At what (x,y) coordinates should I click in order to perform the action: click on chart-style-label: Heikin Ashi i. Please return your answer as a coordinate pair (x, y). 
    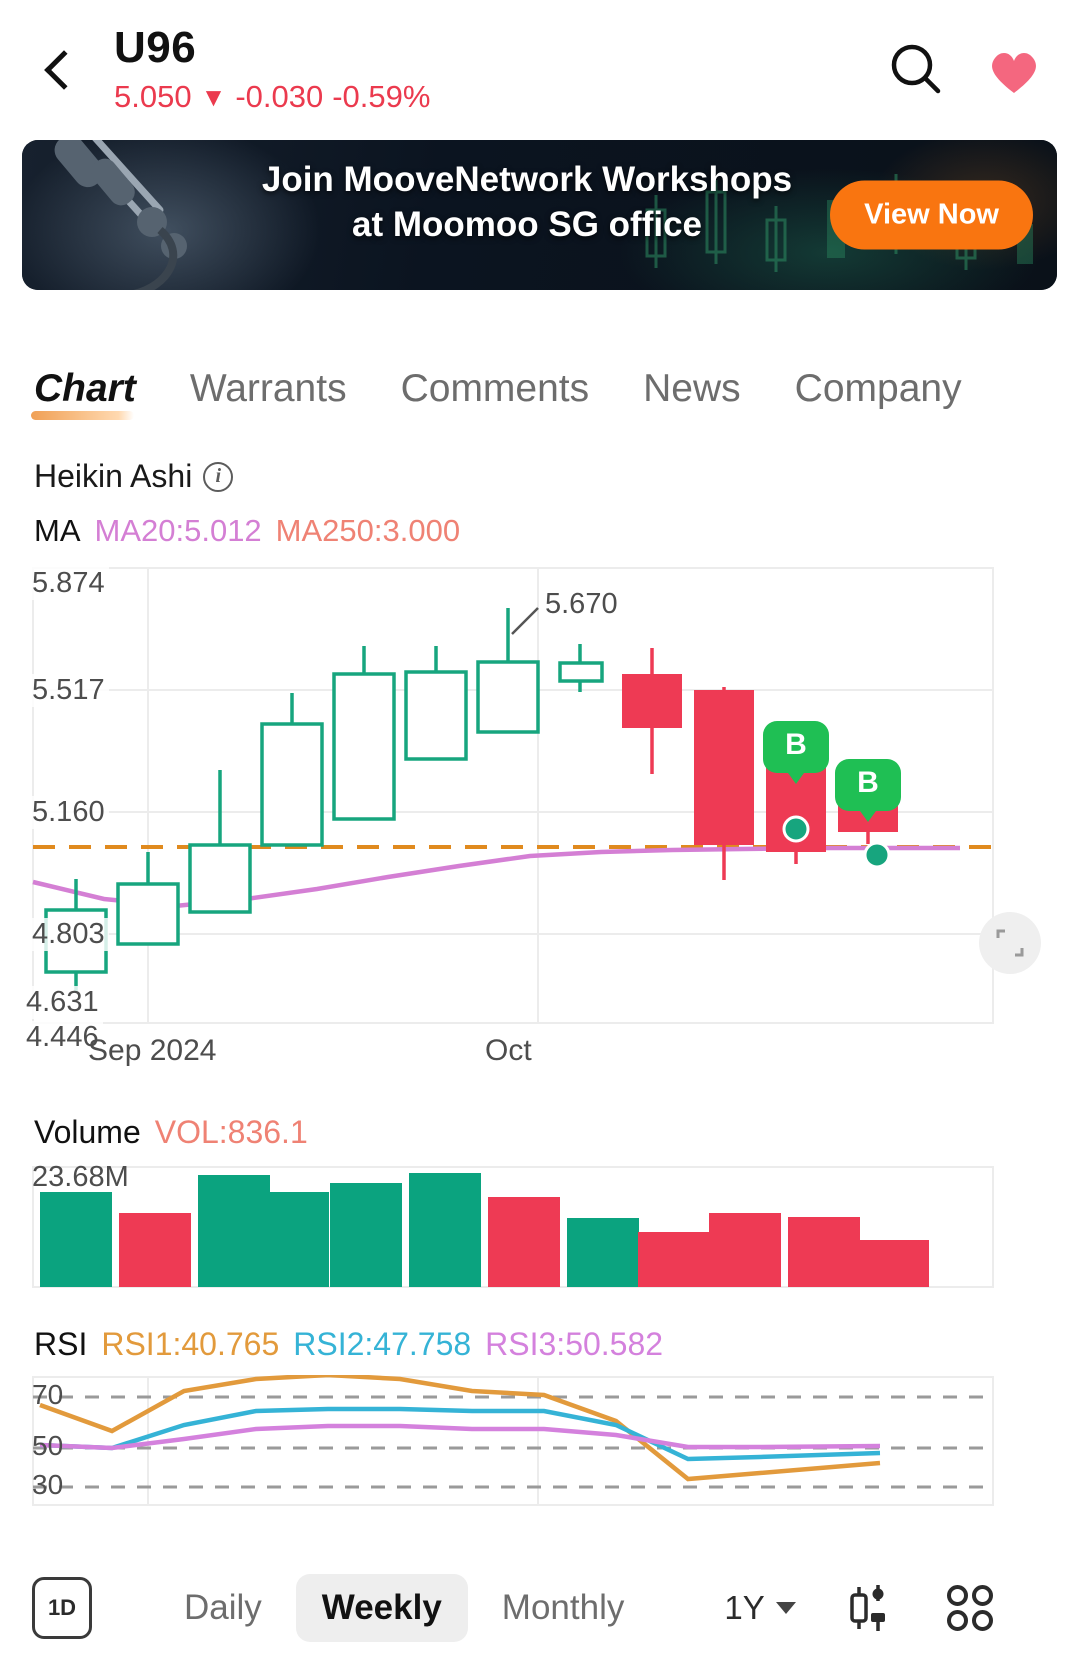
    Looking at the image, I should click on (539, 476).